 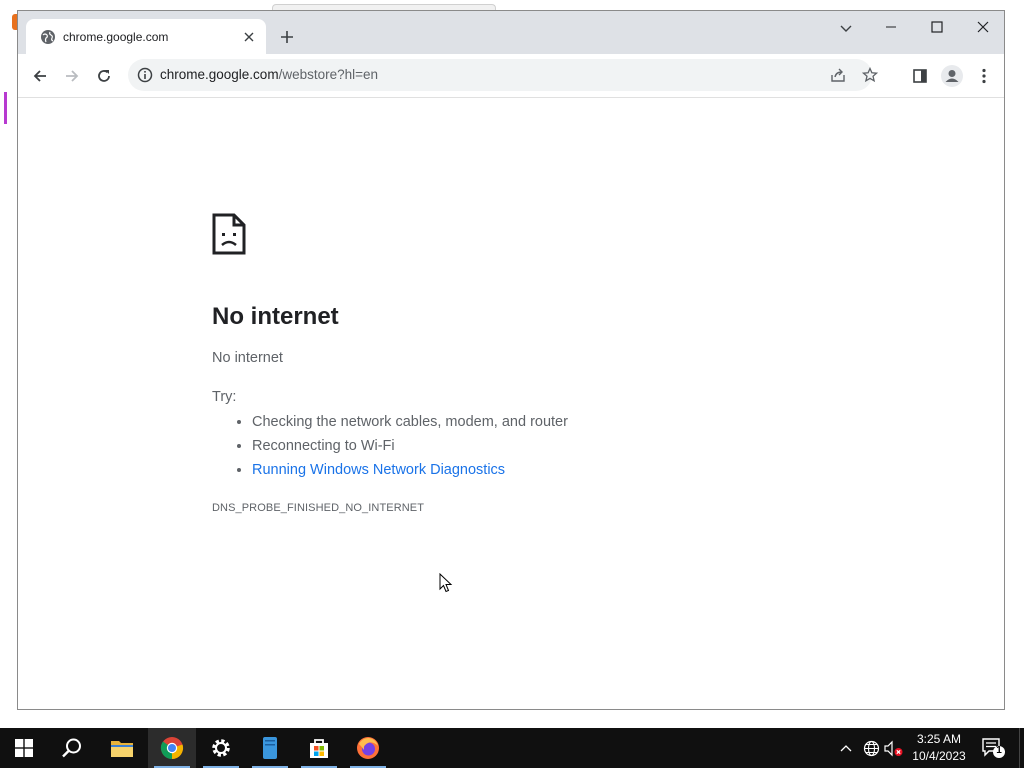 I want to click on notepad-icon, so click(x=270, y=748).